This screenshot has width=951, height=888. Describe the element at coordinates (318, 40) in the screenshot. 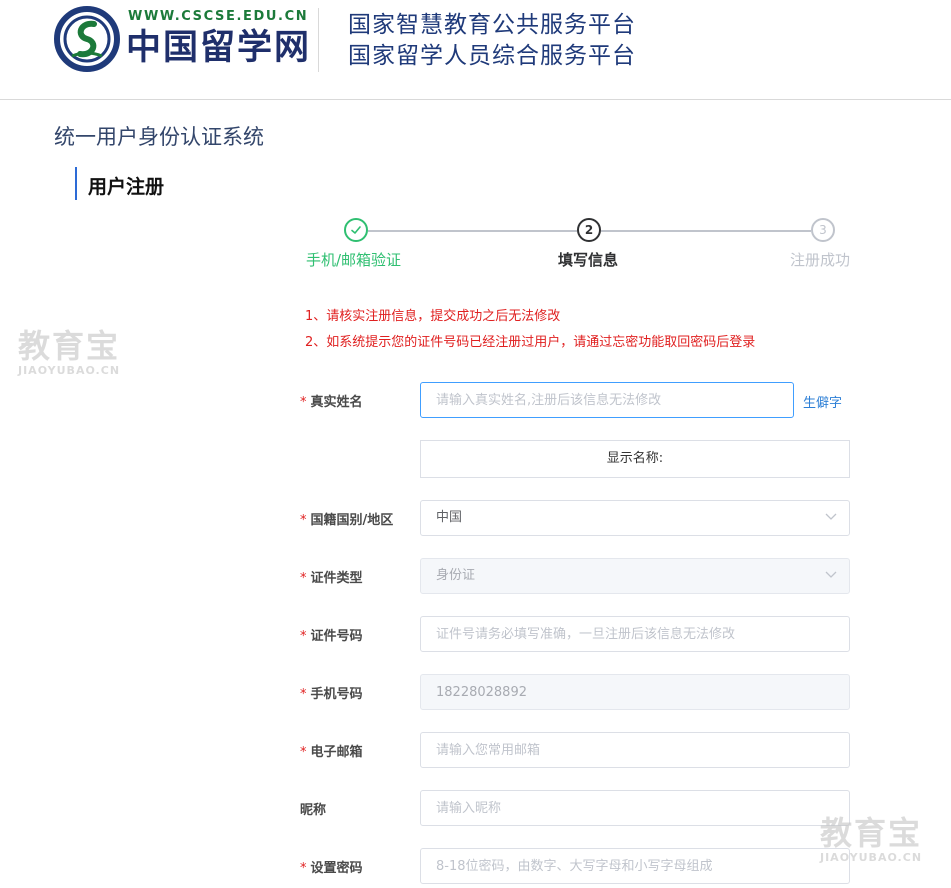

I see `header-divider` at that location.